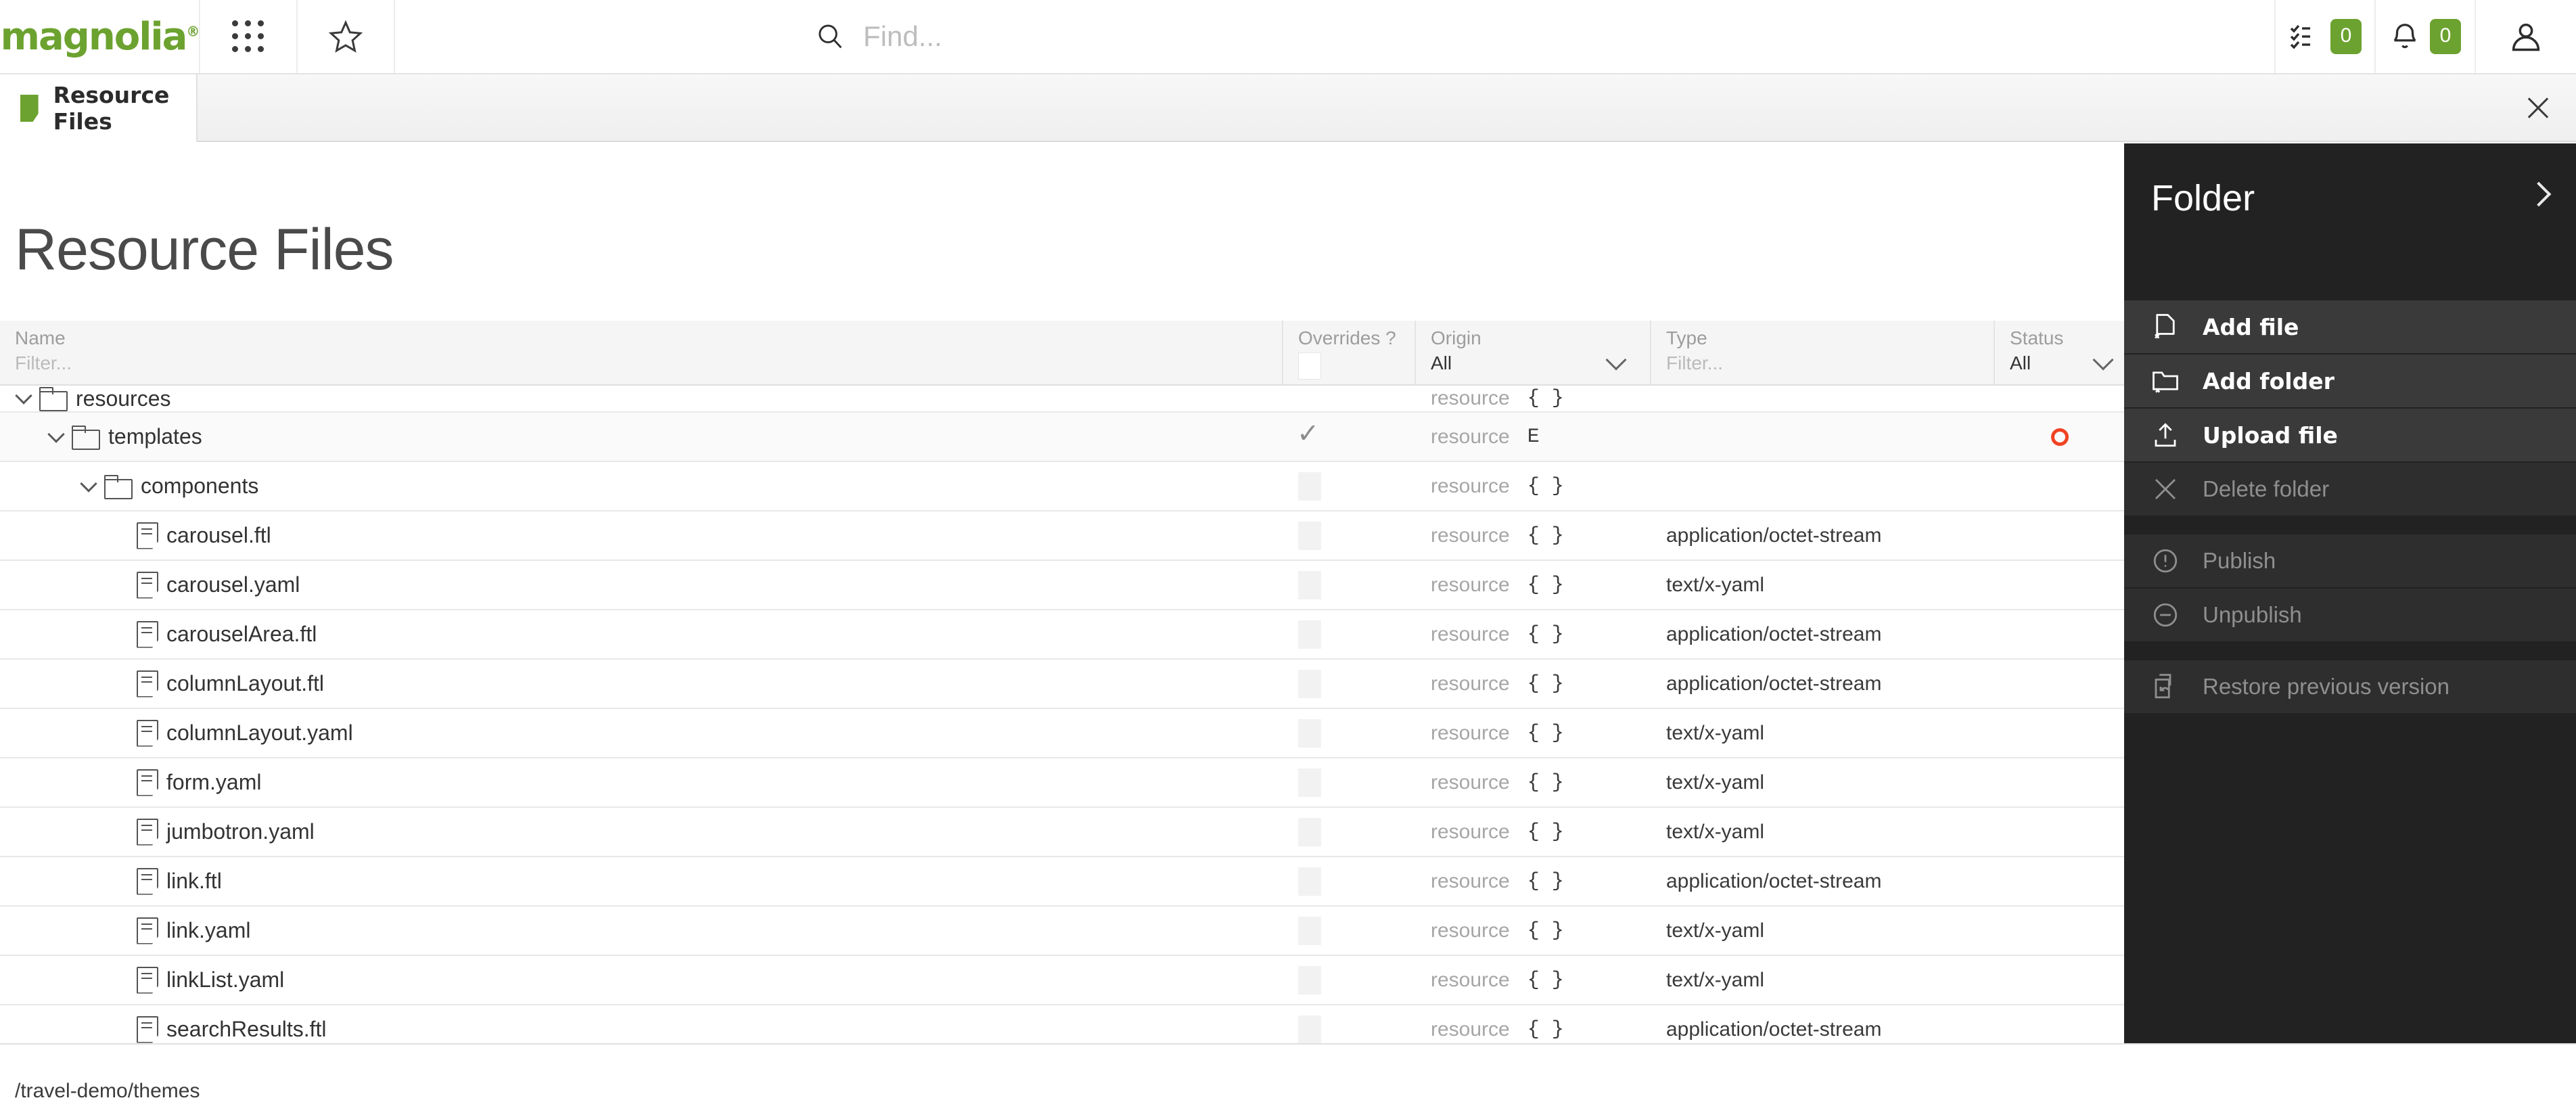 The width and height of the screenshot is (2576, 1119). I want to click on cell-name: carousel.yaml, so click(641, 585).